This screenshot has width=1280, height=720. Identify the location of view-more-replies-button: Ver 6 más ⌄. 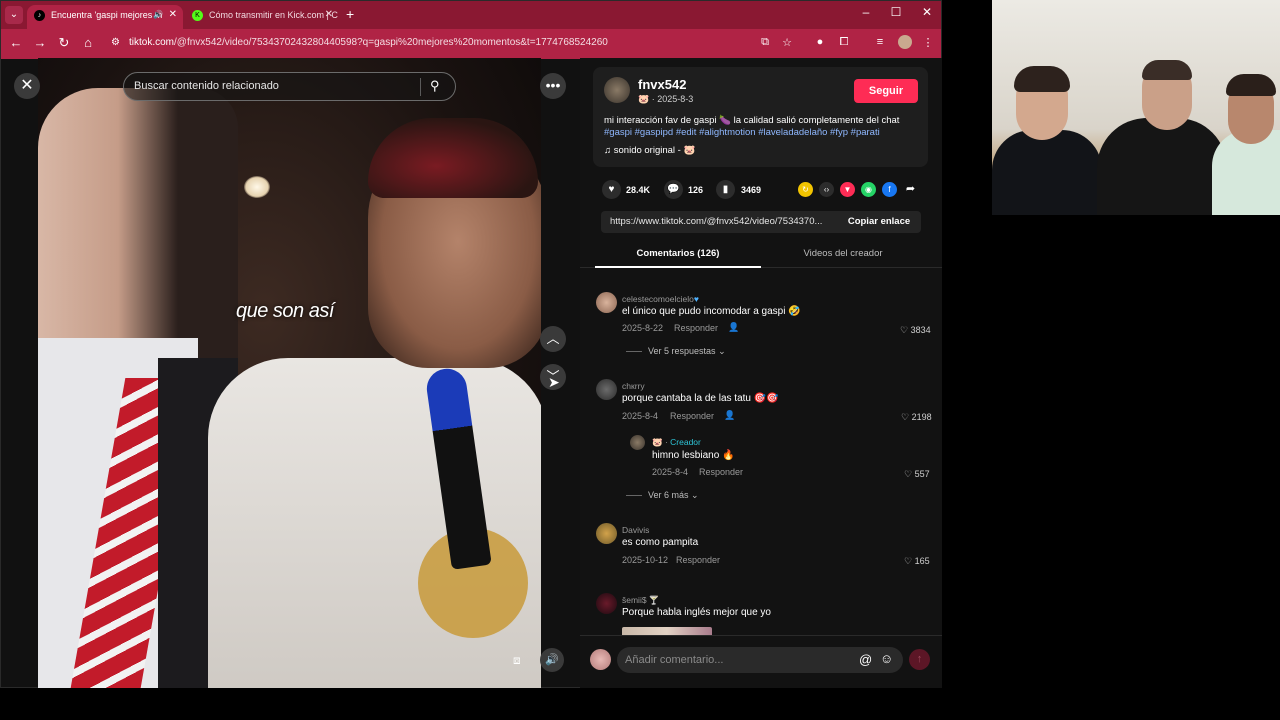
(662, 495).